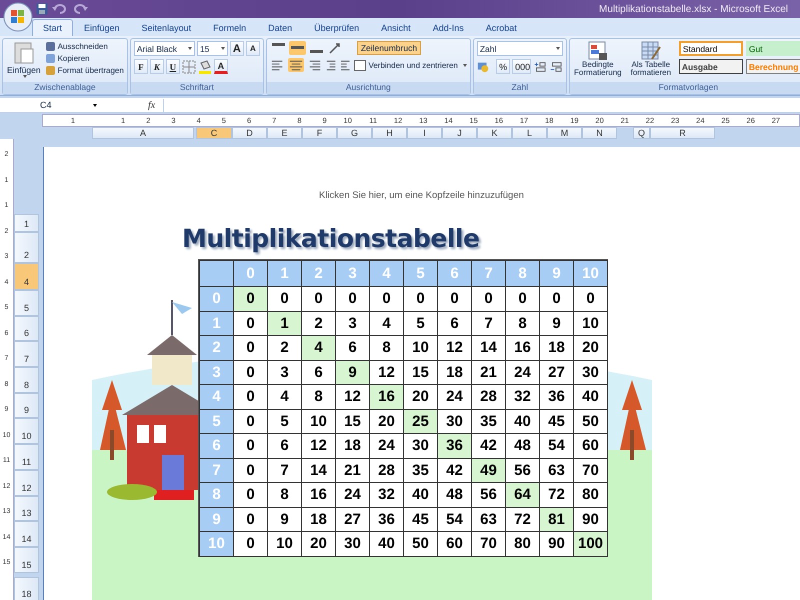 The height and width of the screenshot is (600, 800). Describe the element at coordinates (26, 329) in the screenshot. I see `row-header: 6` at that location.